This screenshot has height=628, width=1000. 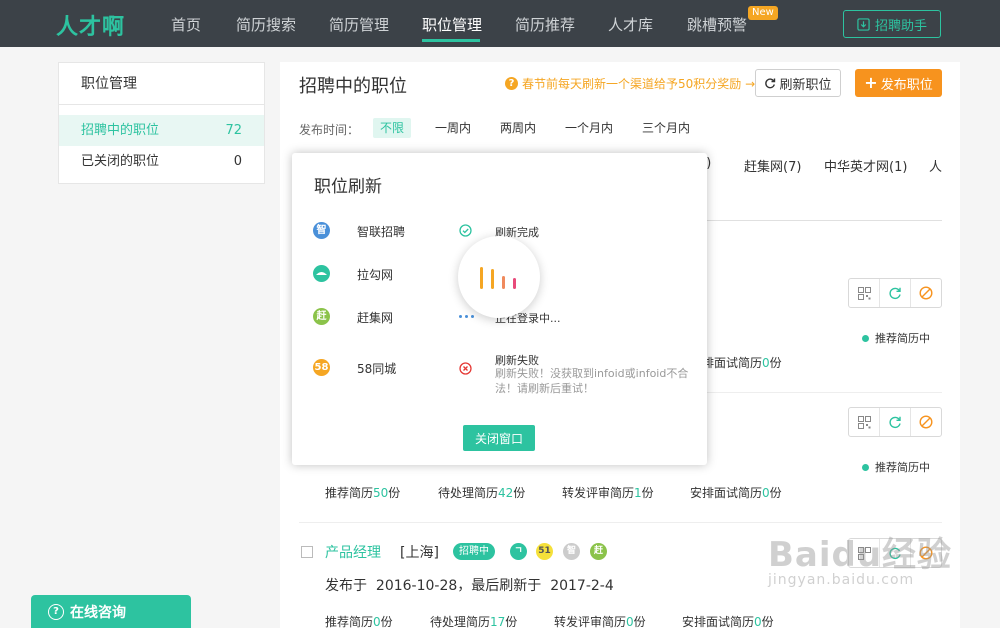 What do you see at coordinates (805, 85) in the screenshot?
I see `refresh-jobs-label: 刷新职位` at bounding box center [805, 85].